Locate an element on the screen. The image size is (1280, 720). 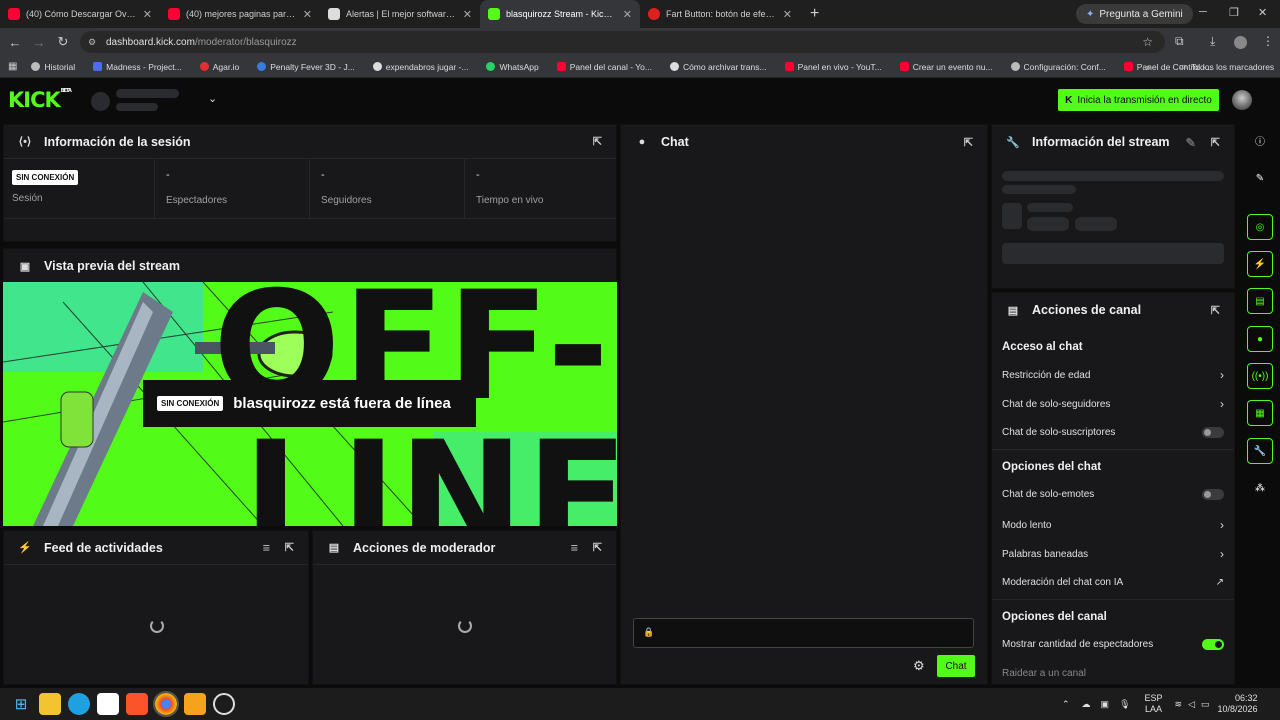
ai-moderation-row: Moderación del chat con IA ↗ is located at coordinates (1113, 582).